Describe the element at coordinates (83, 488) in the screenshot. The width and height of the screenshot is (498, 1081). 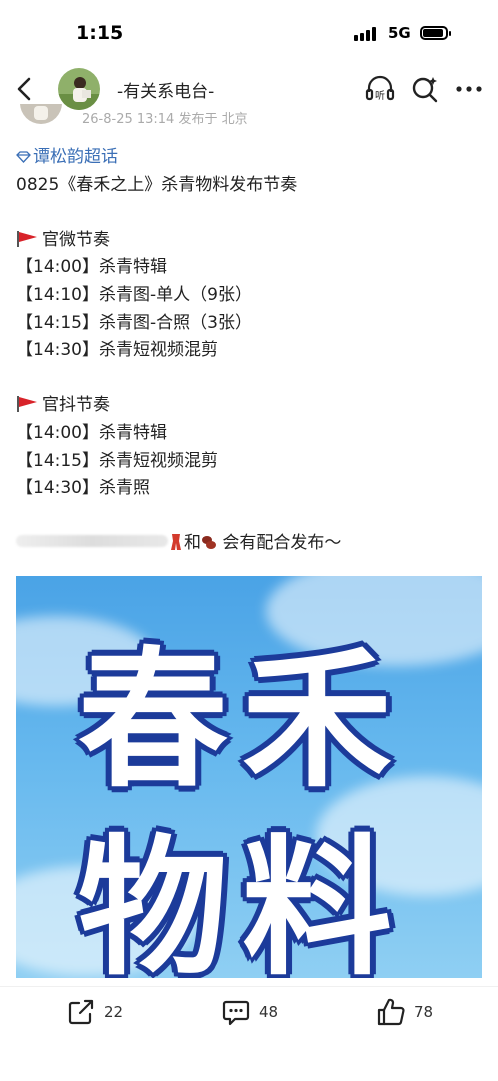
I see `schedule-item: 【14:30】杀青照` at that location.